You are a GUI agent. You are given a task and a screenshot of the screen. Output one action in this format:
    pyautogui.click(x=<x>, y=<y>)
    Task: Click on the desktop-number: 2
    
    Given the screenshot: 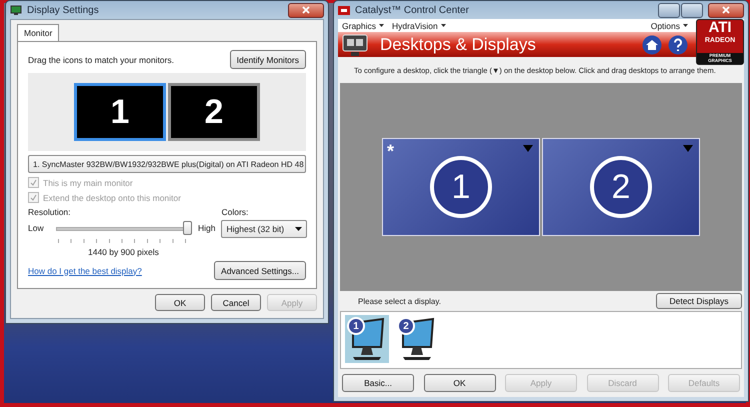 What is the action you would take?
    pyautogui.click(x=621, y=187)
    